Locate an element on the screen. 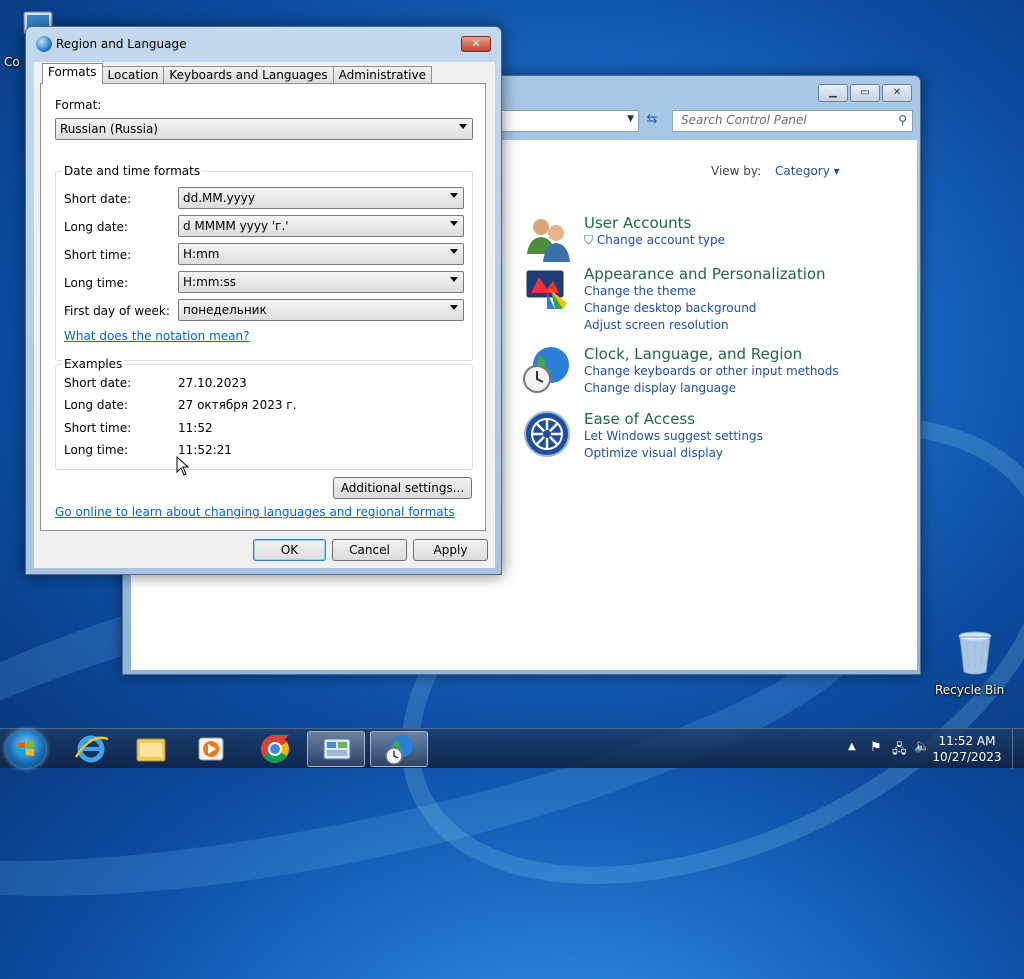 This screenshot has height=979, width=1024. example-value: 27 октября 2023 г. is located at coordinates (237, 405).